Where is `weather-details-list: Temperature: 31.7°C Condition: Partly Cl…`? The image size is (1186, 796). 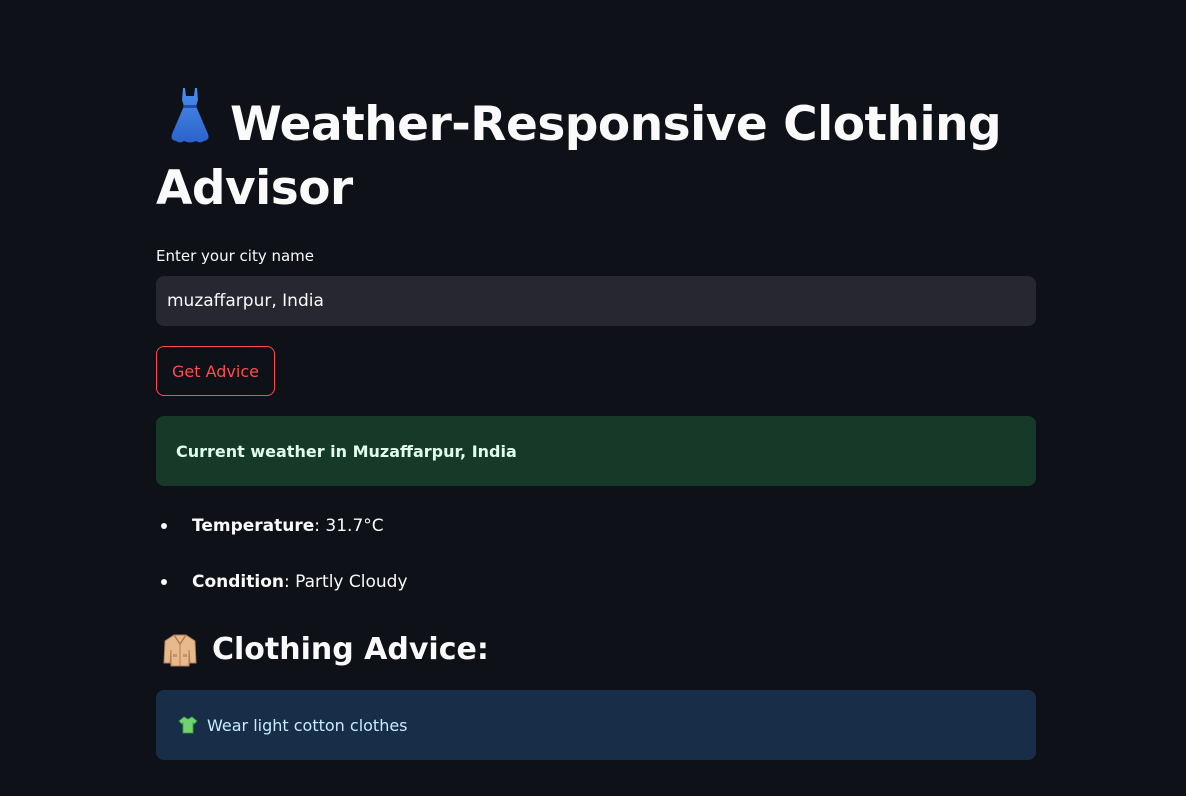 weather-details-list: Temperature: 31.7°C Condition: Partly Cl… is located at coordinates (282, 556).